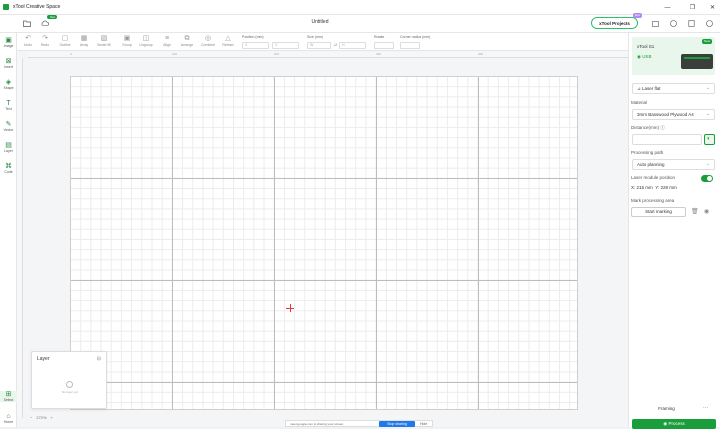 The height and width of the screenshot is (429, 720). I want to click on arrange-button: ⧉ Arrange, so click(187, 41).